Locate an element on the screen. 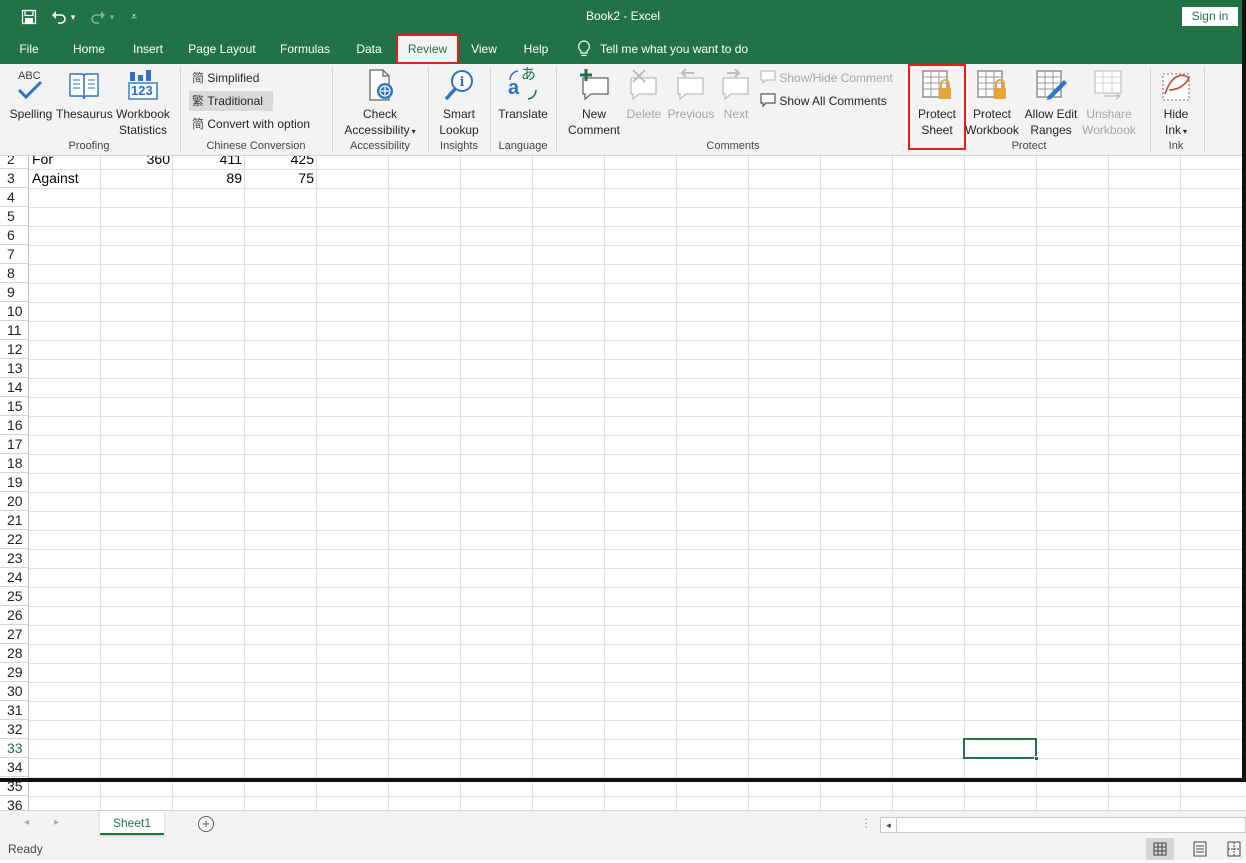 The height and width of the screenshot is (863, 1246). traditional-button: 繁 Traditional is located at coordinates (231, 101).